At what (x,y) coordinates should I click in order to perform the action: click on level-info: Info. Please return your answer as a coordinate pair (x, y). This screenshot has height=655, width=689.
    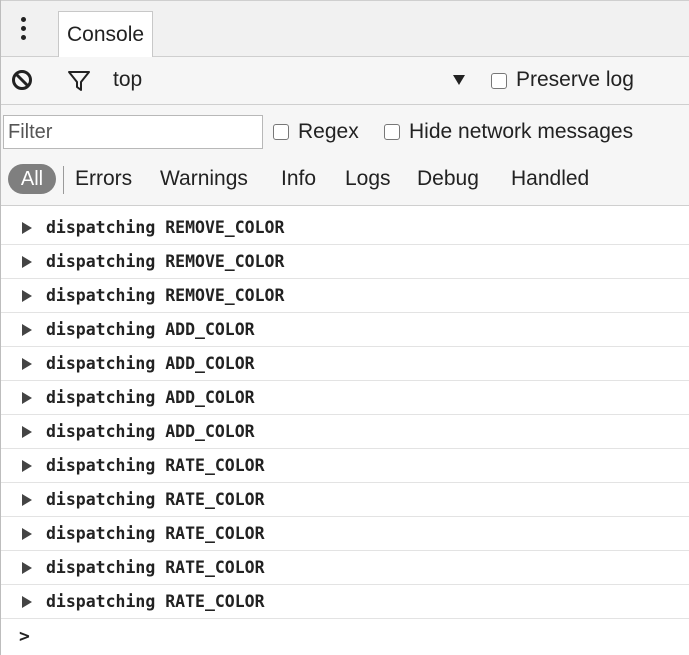
    Looking at the image, I should click on (298, 179).